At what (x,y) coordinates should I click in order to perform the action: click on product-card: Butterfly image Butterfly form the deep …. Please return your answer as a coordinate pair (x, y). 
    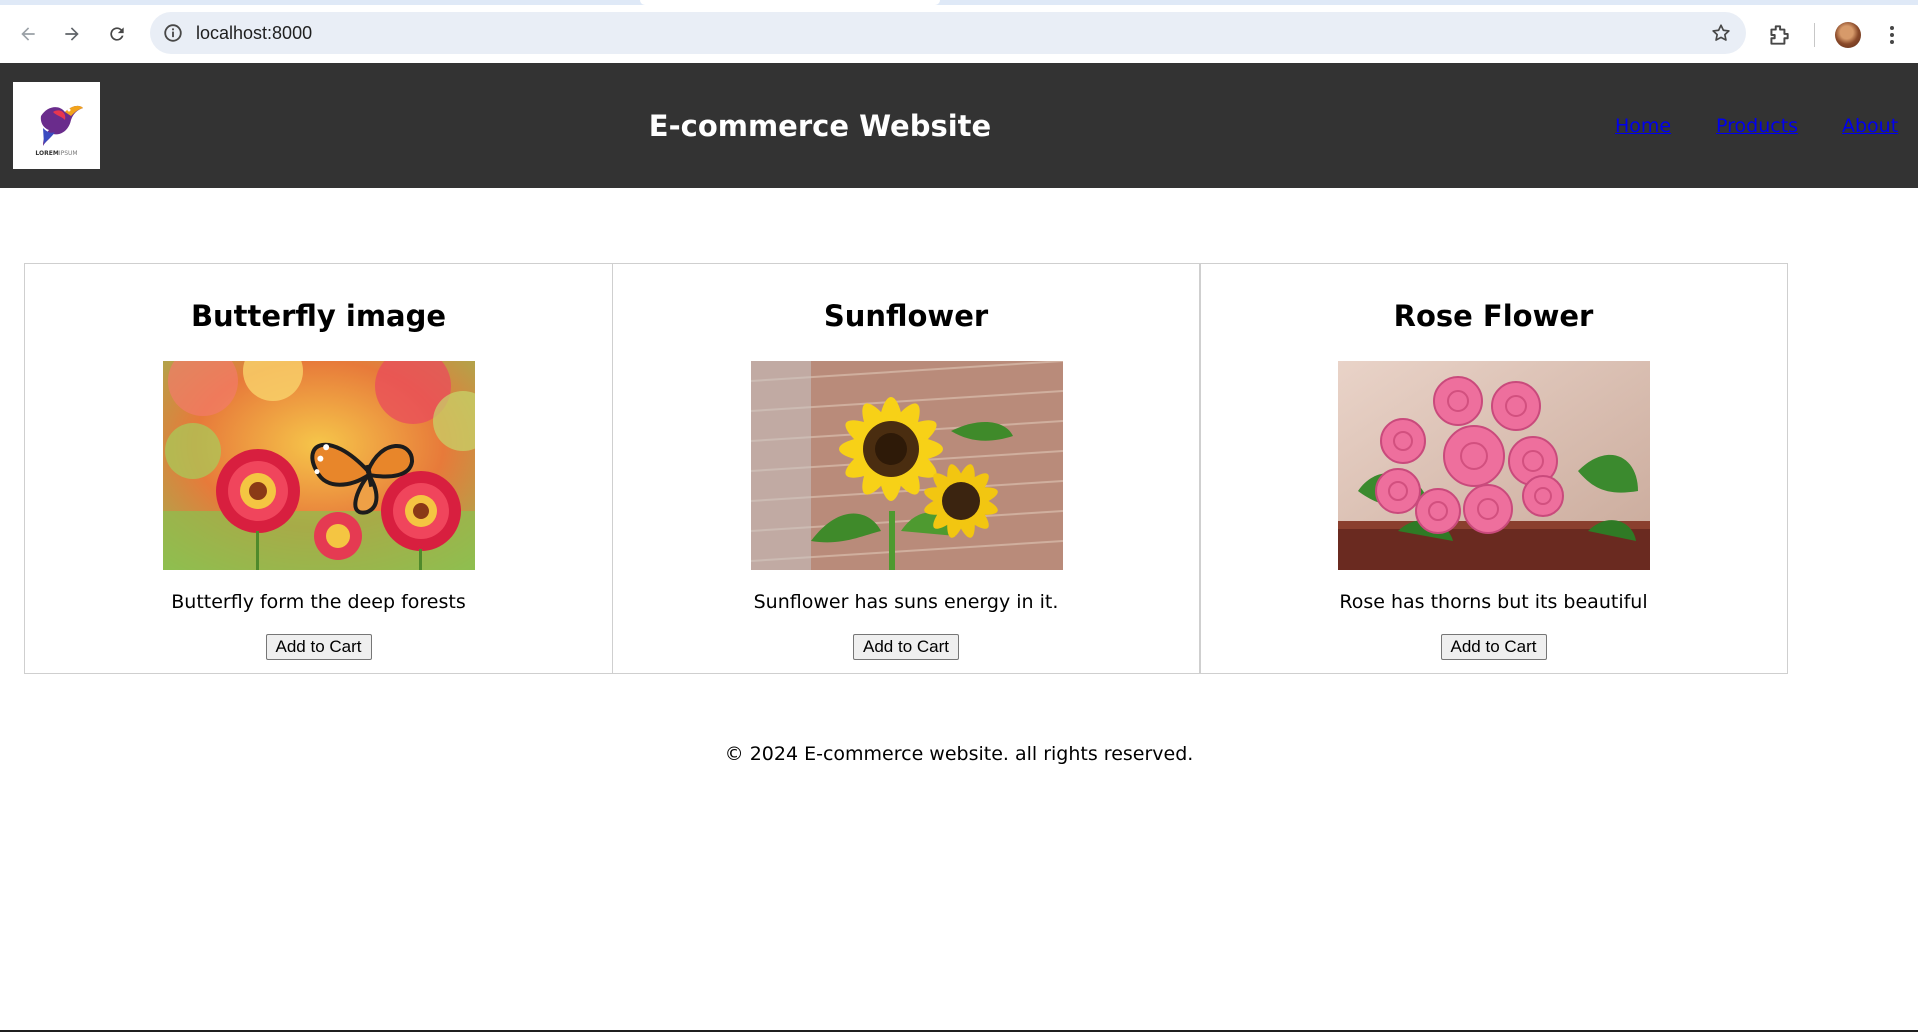
    Looking at the image, I should click on (318, 468).